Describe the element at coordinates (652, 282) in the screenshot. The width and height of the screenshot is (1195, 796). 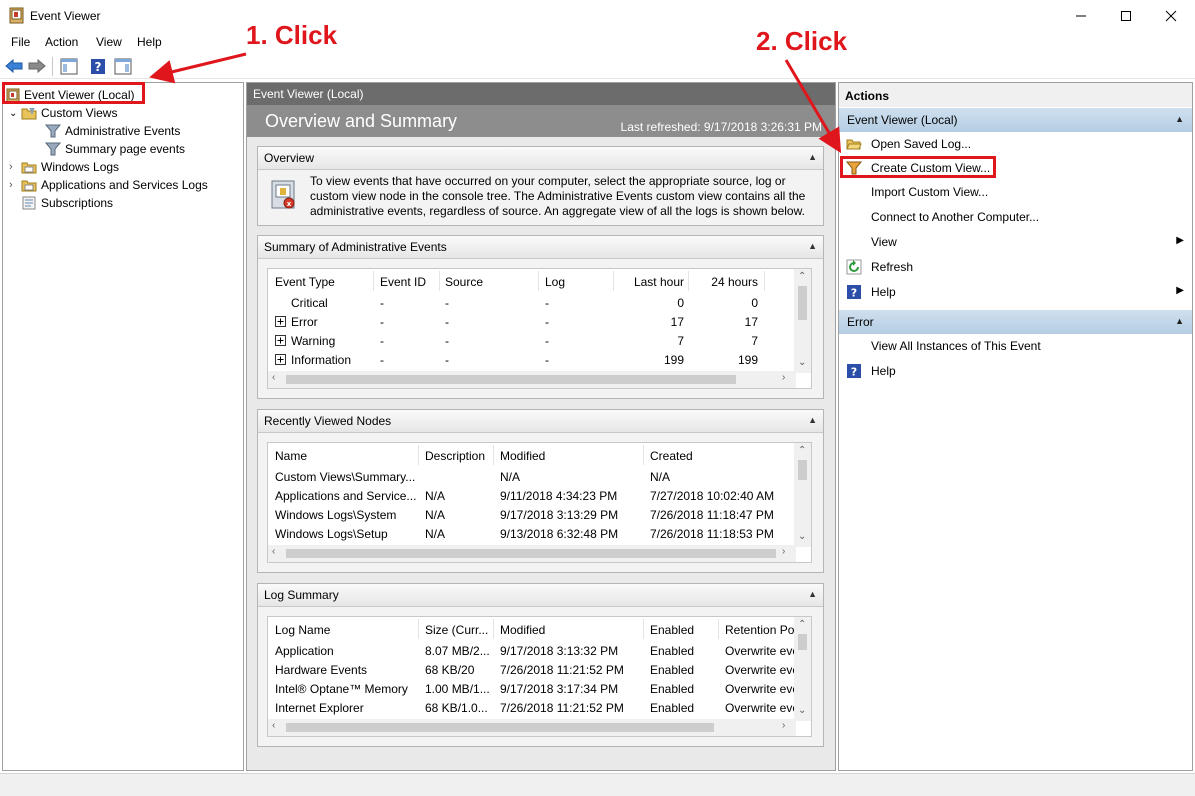
I see `column-header: Last hour` at that location.